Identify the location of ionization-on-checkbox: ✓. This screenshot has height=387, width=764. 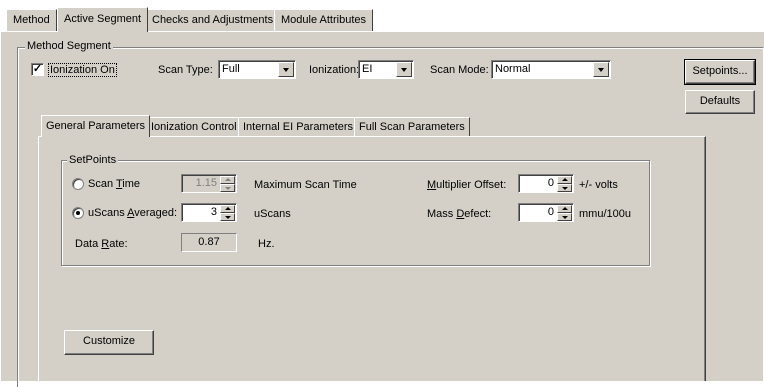
(37, 69).